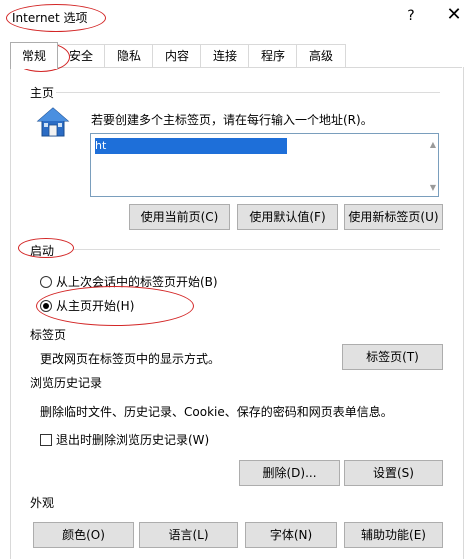 Image resolution: width=472 pixels, height=559 pixels. What do you see at coordinates (236, 17) in the screenshot?
I see `title-bar: Internet 选项 ? ✕` at bounding box center [236, 17].